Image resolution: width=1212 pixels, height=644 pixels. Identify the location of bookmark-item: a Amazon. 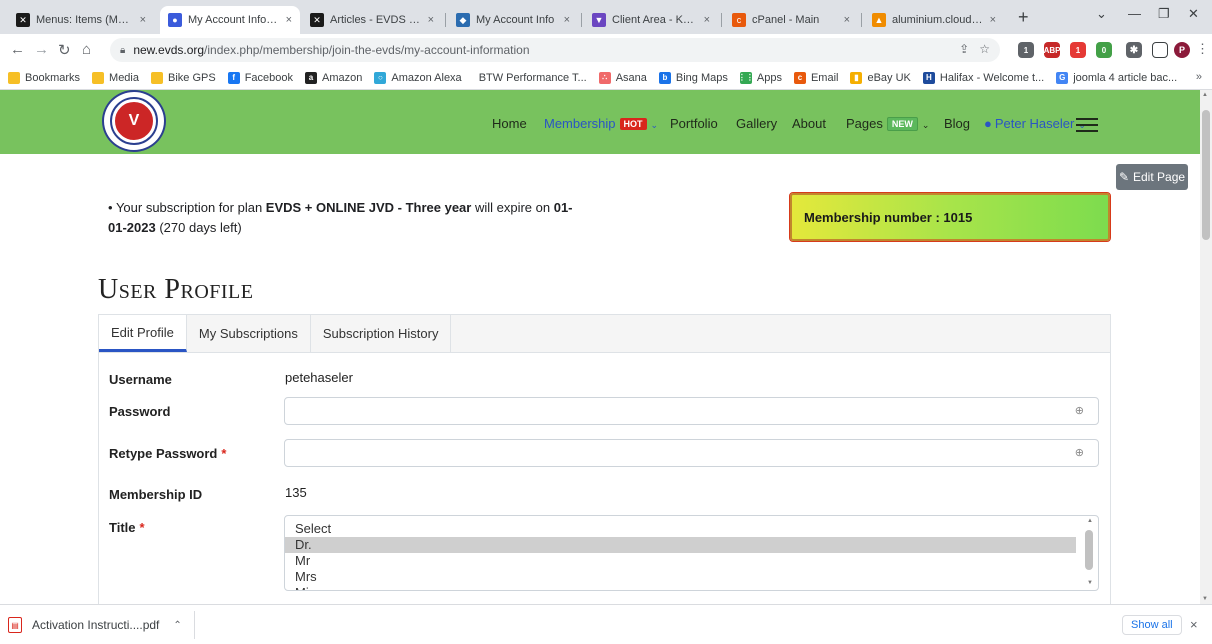
(333, 77).